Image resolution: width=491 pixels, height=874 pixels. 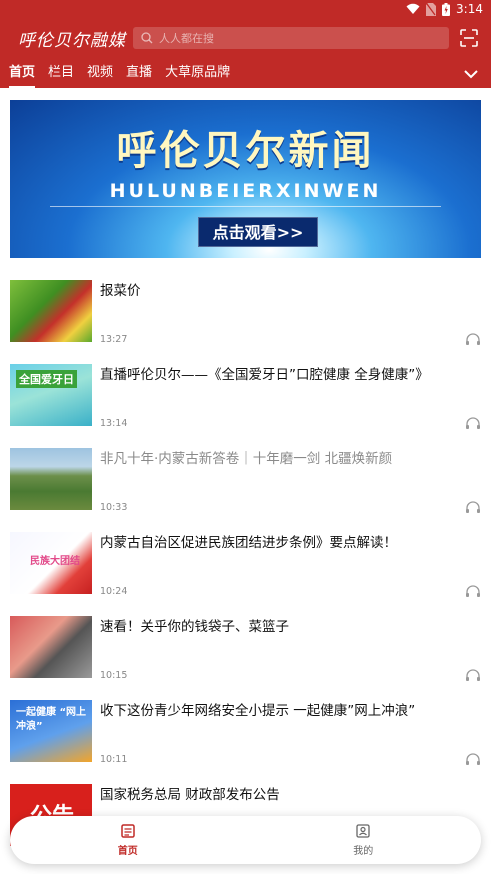 What do you see at coordinates (258, 232) in the screenshot?
I see `banner-watch-button: 点击观看>>` at bounding box center [258, 232].